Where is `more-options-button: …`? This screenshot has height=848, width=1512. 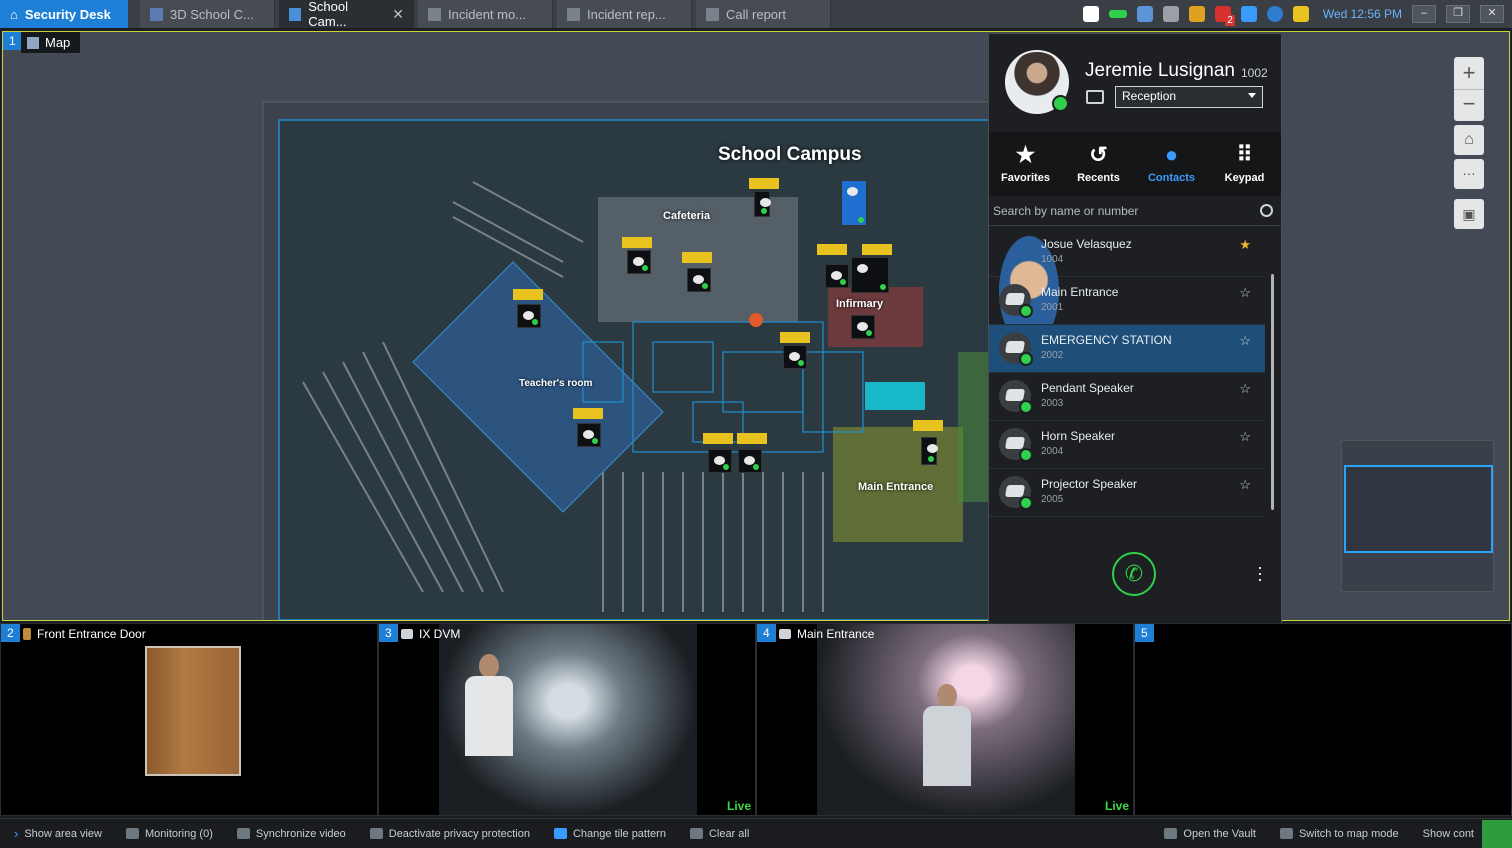
more-options-button: … is located at coordinates (1469, 174).